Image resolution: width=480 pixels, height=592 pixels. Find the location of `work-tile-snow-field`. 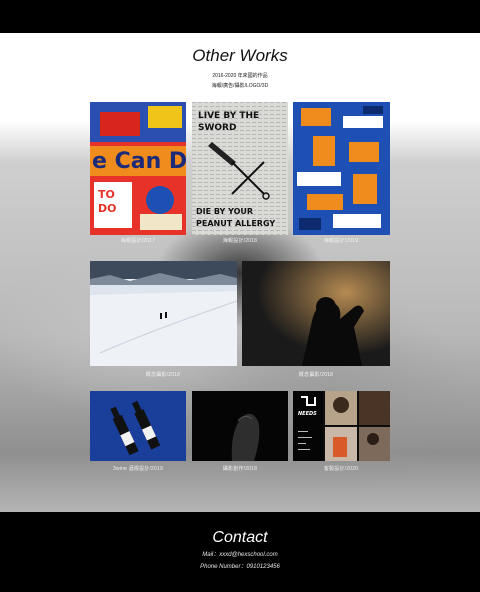

work-tile-snow-field is located at coordinates (163, 313).